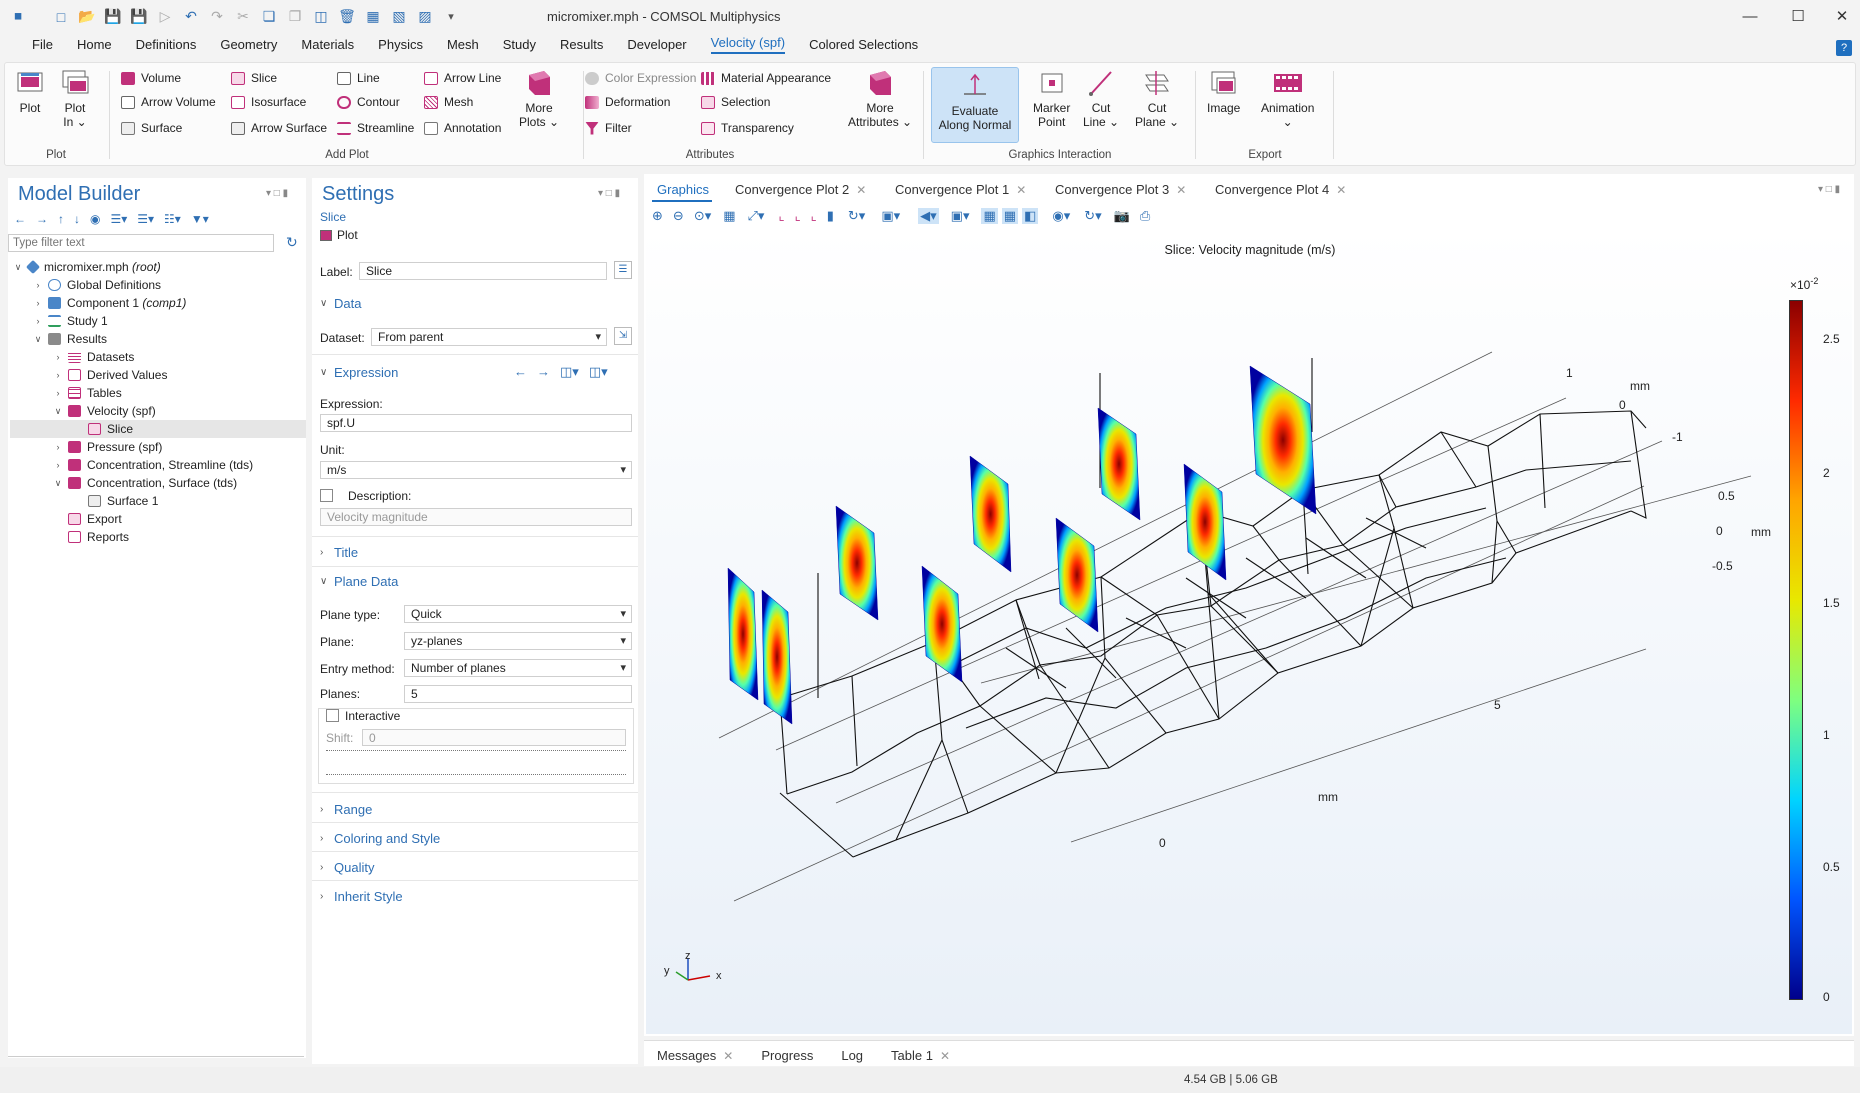 The image size is (1860, 1093). I want to click on duplicate-icon: ◫, so click(321, 17).